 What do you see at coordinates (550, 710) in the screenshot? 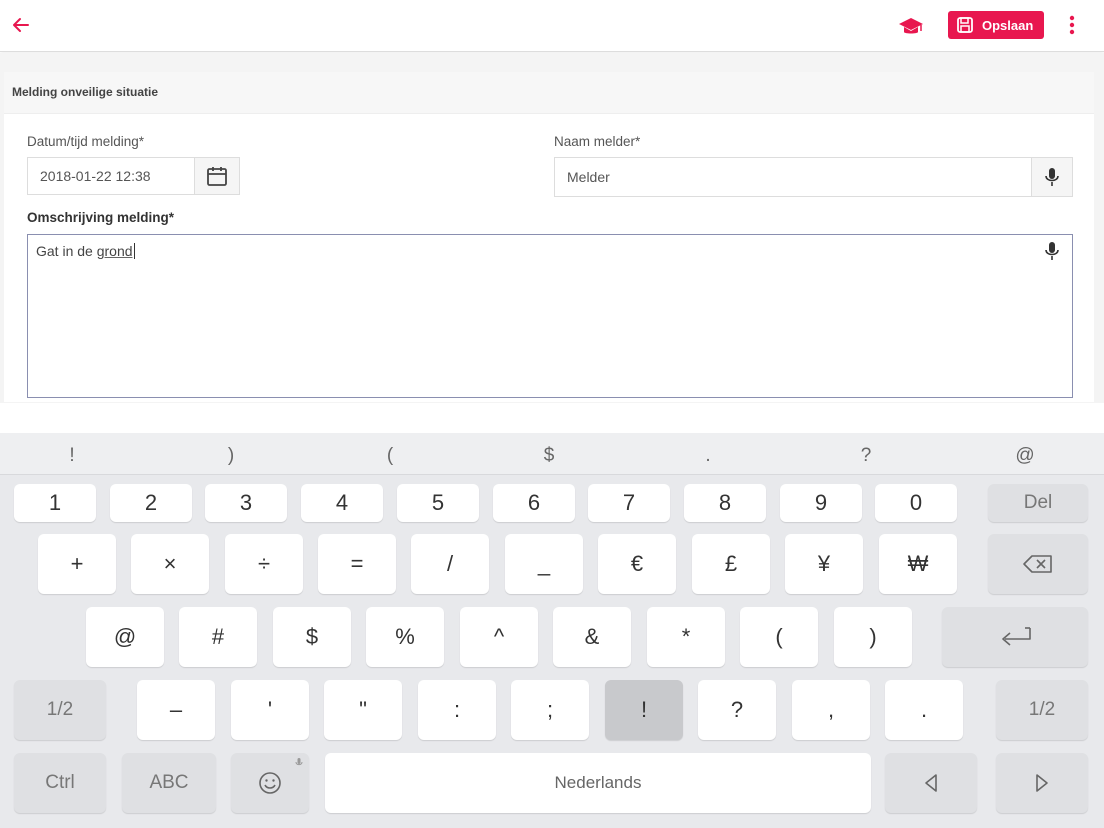
I see `key-semicolon: ;` at bounding box center [550, 710].